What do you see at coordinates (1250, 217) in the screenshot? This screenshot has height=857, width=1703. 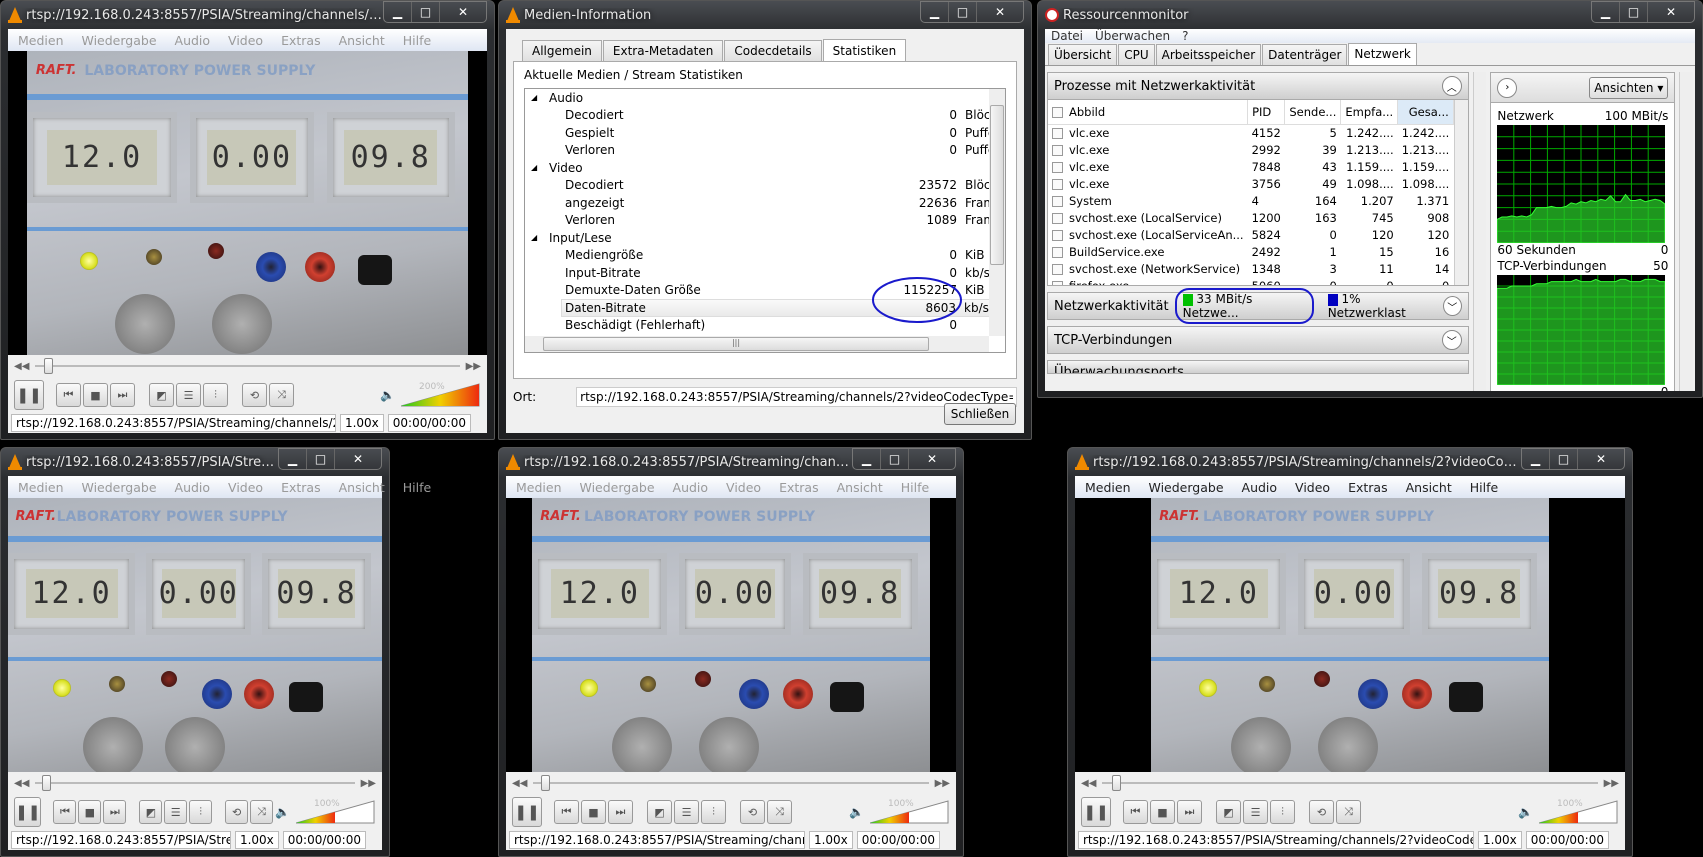 I see `process-row: svchost.exe (LocalService) 1200 163 745 908` at bounding box center [1250, 217].